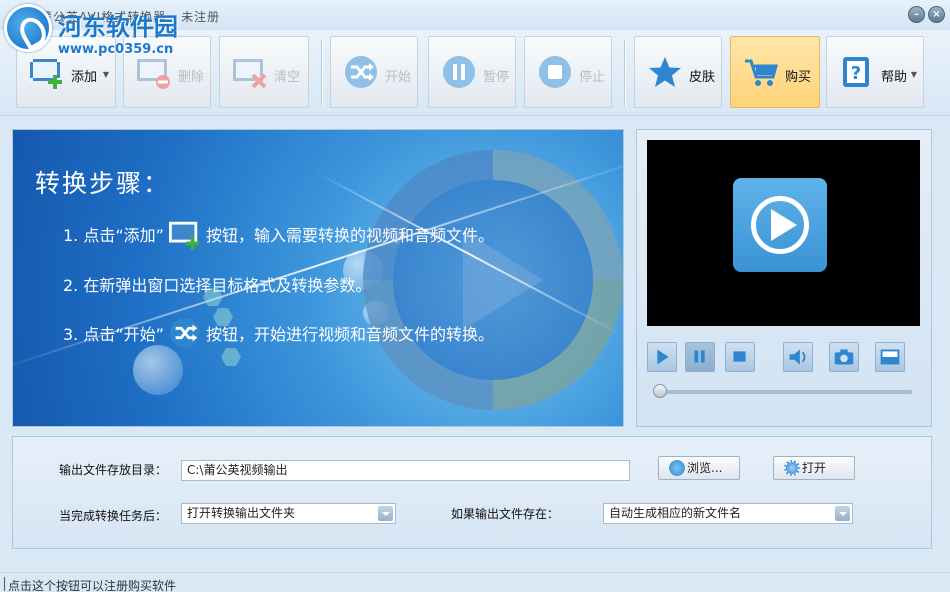  I want to click on stop-button, so click(740, 357).